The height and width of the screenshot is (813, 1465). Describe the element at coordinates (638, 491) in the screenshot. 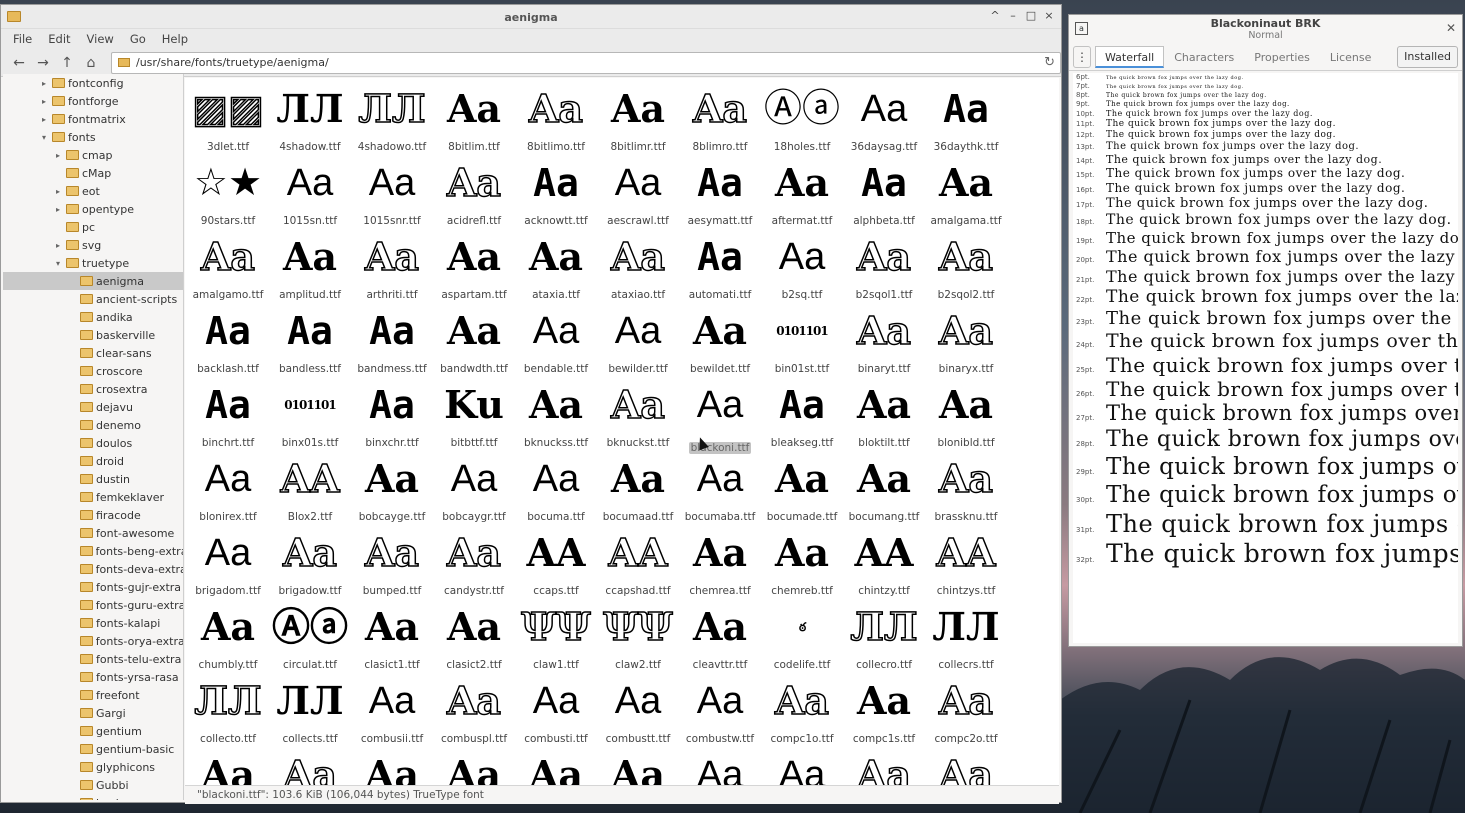

I see `file-item: Aa bocumaad.ttf` at that location.